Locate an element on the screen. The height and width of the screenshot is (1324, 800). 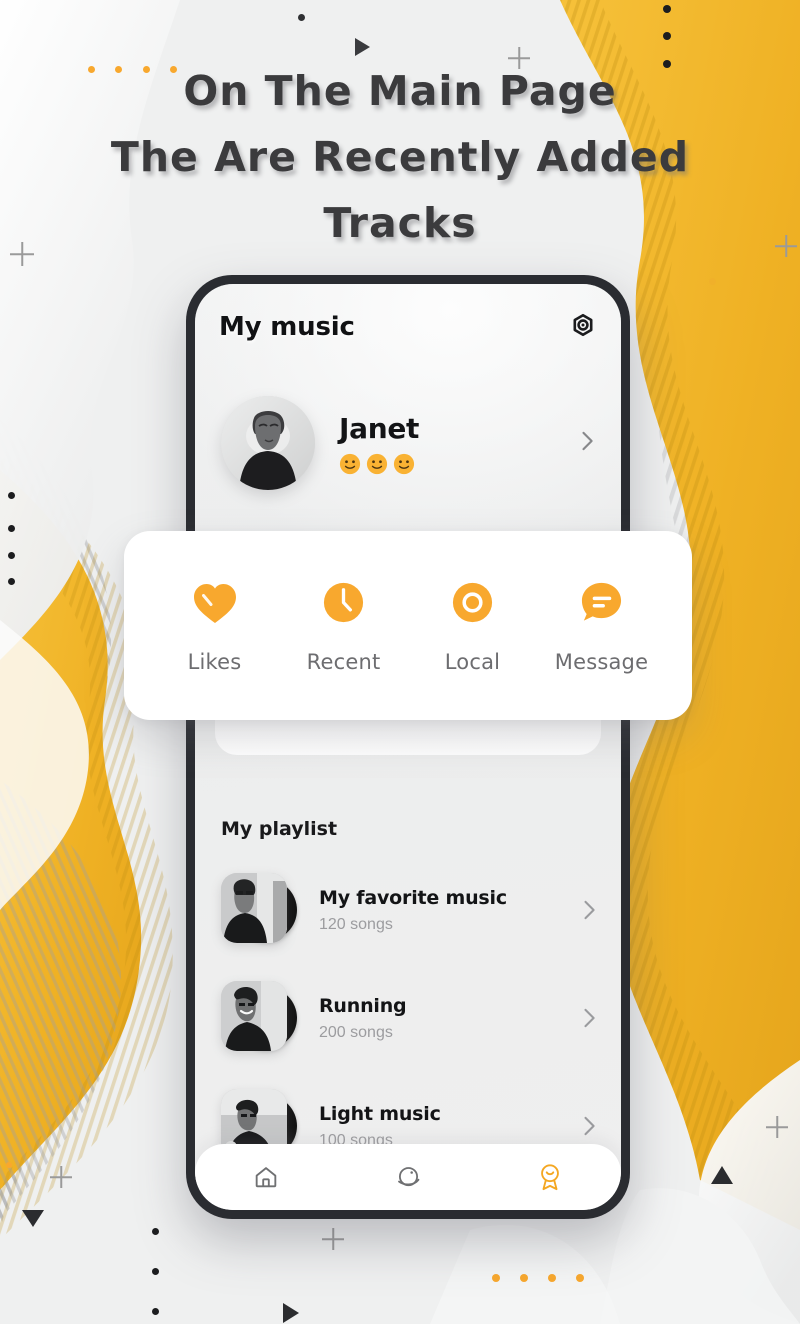
profile-name: Janet is located at coordinates (379, 428).